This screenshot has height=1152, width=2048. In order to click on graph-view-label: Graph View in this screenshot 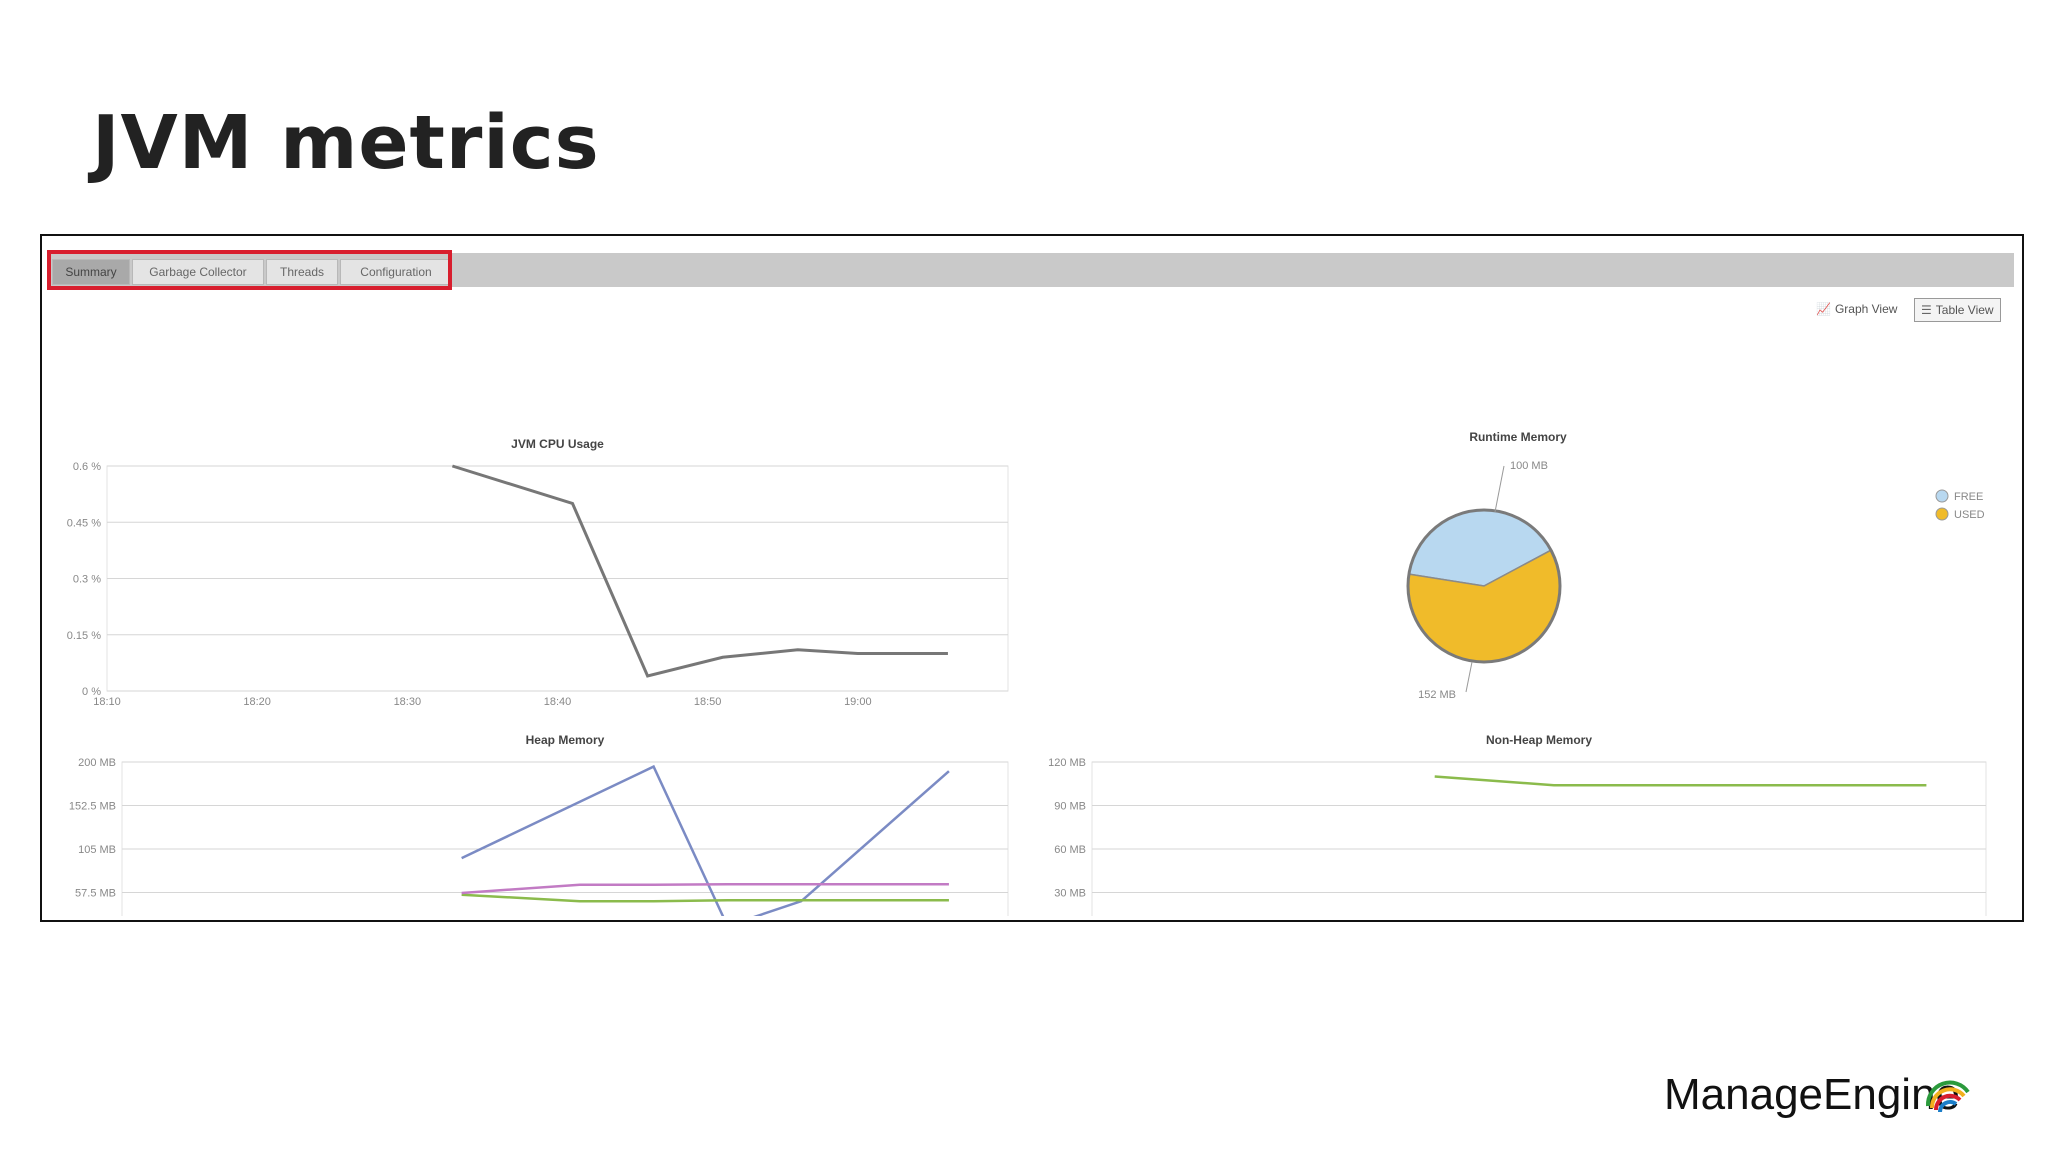, I will do `click(1866, 309)`.